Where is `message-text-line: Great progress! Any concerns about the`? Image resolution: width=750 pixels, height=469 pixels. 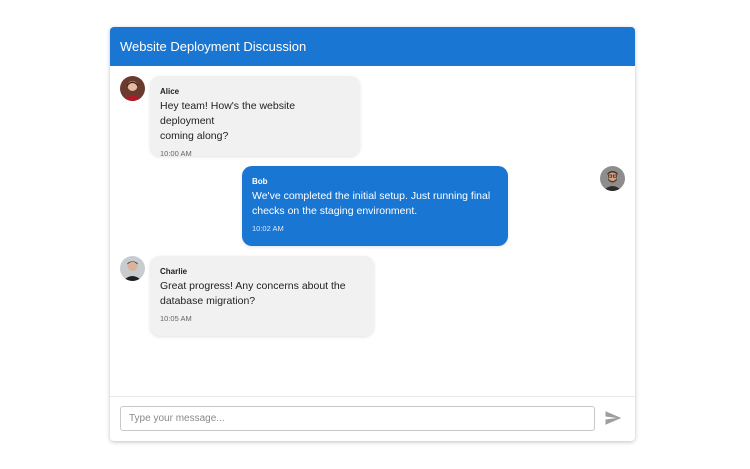 message-text-line: Great progress! Any concerns about the is located at coordinates (253, 286).